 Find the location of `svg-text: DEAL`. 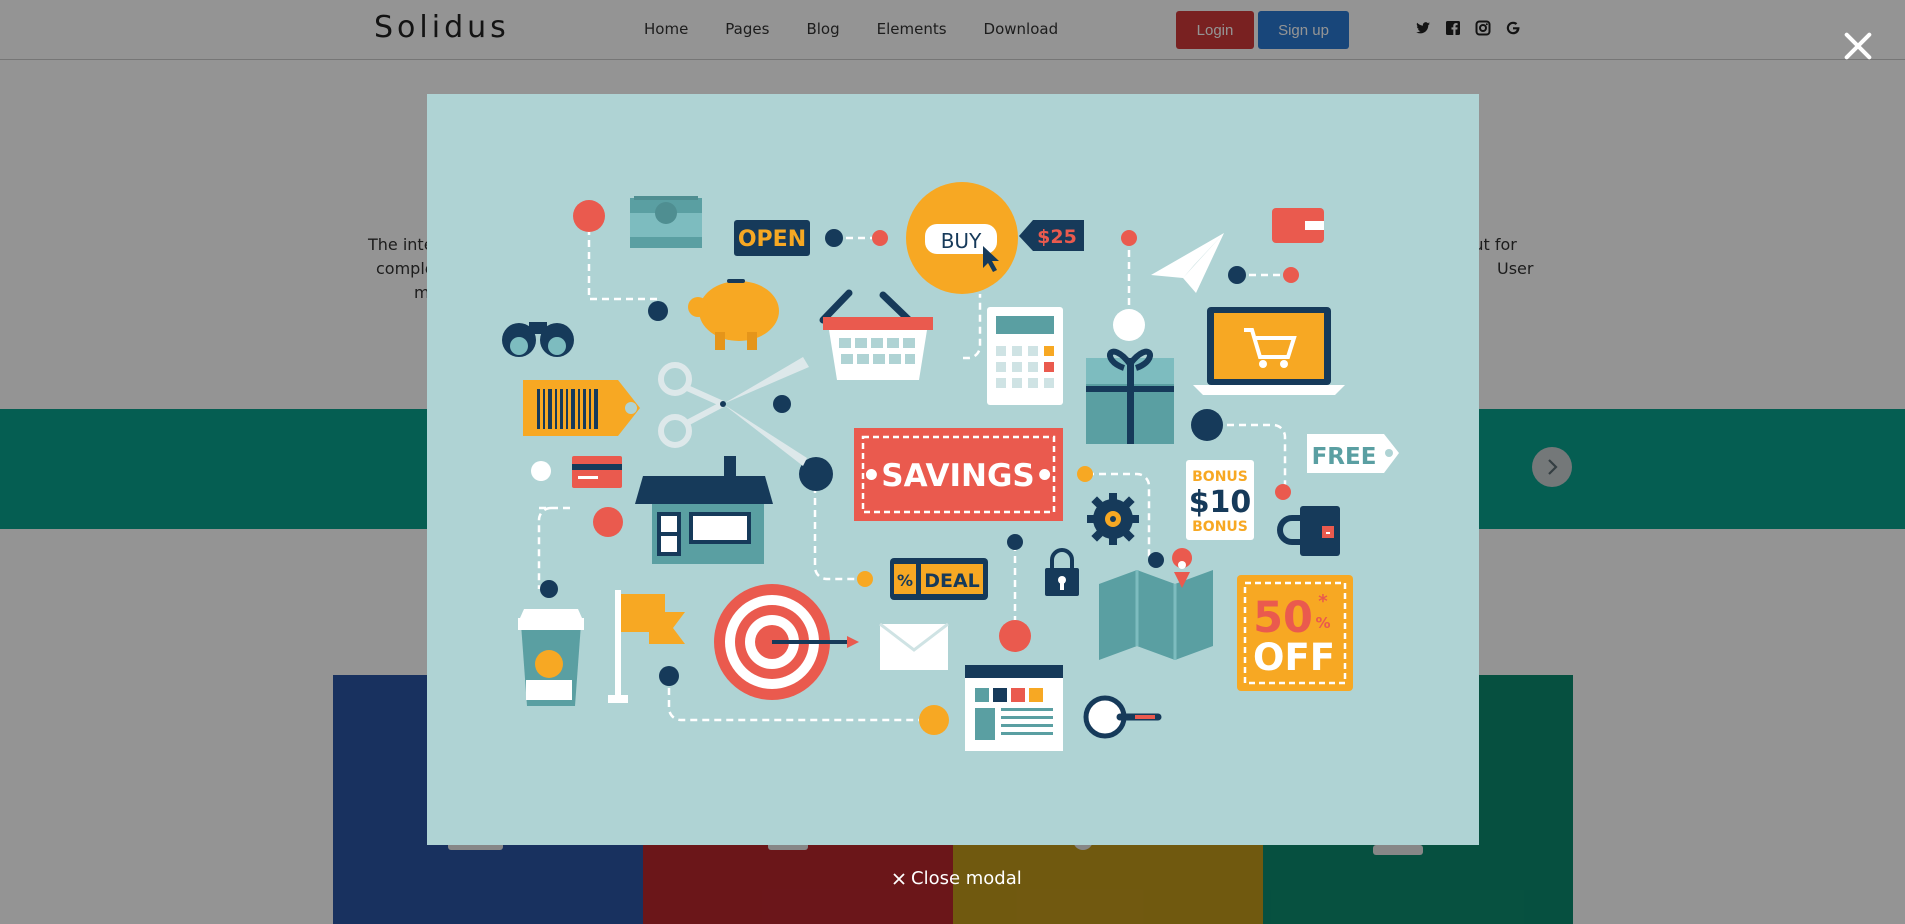

svg-text: DEAL is located at coordinates (952, 581).